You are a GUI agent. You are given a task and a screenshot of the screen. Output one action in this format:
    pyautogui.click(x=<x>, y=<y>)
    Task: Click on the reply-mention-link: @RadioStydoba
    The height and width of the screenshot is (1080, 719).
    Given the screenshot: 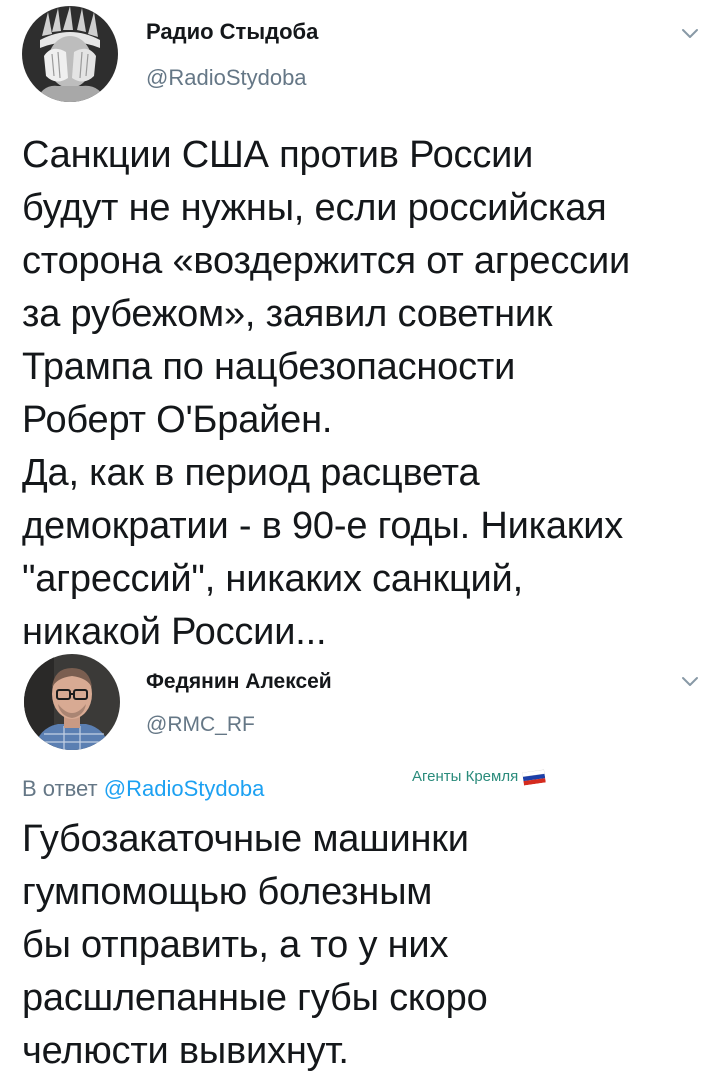 What is the action you would take?
    pyautogui.click(x=184, y=788)
    